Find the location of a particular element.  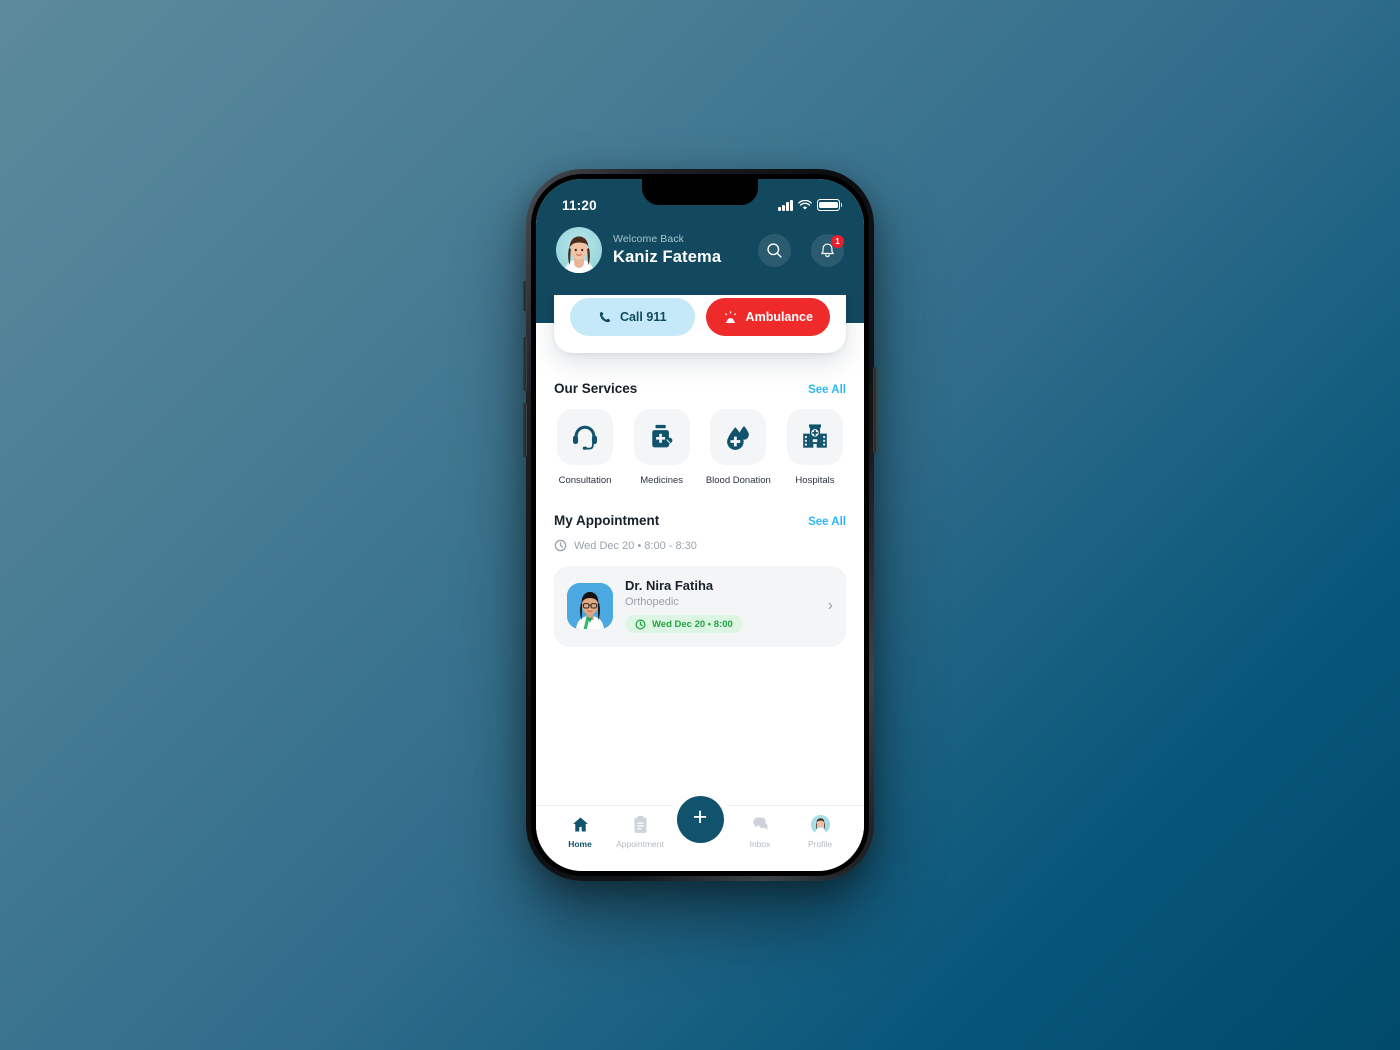

user-greeting-row: Welcome Back Kaniz Fatema 1 is located at coordinates (700, 258).